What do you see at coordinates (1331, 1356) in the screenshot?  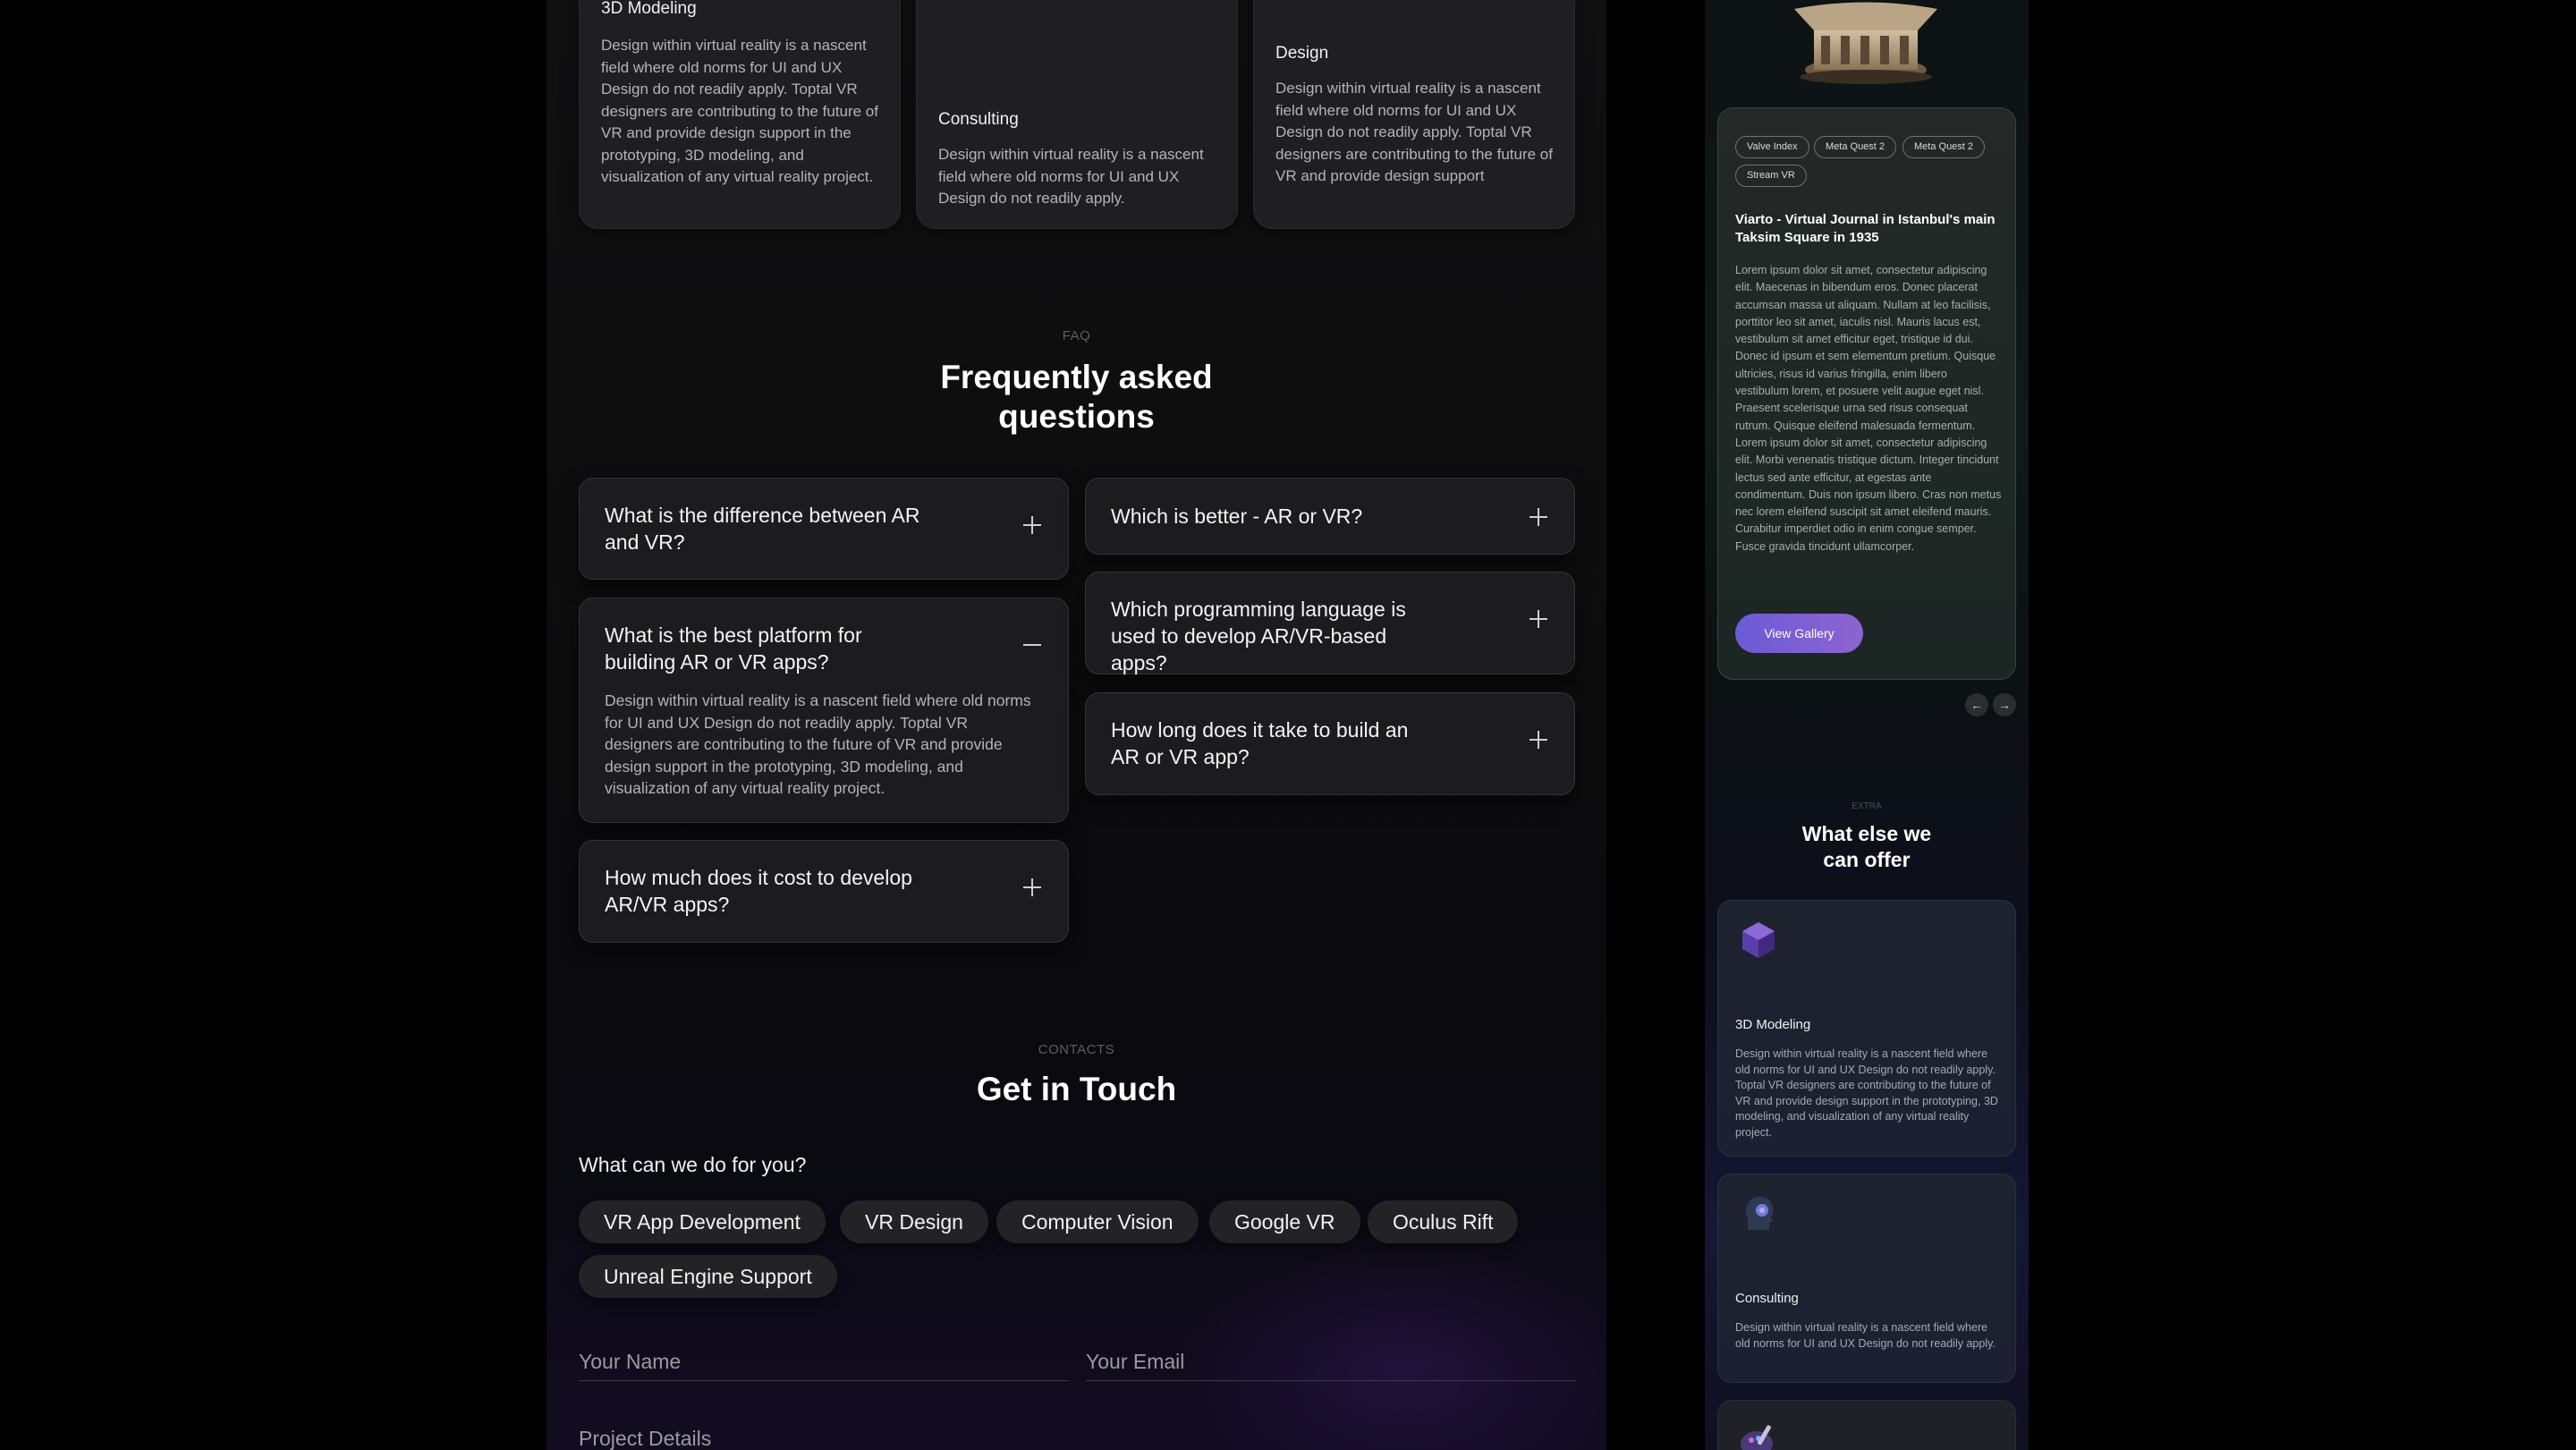 I see `email-field` at bounding box center [1331, 1356].